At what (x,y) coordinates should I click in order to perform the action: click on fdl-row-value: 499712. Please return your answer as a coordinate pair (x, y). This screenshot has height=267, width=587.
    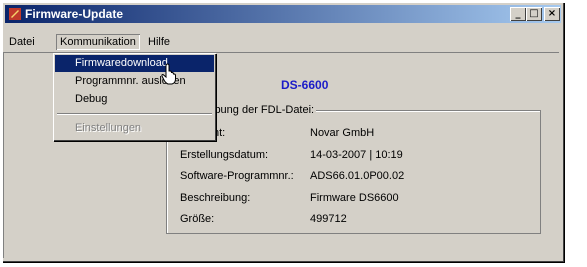
    Looking at the image, I should click on (328, 219).